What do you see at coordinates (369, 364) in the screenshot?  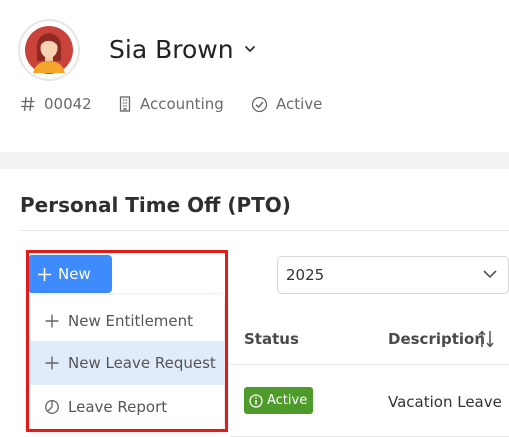 I see `header-divider` at bounding box center [369, 364].